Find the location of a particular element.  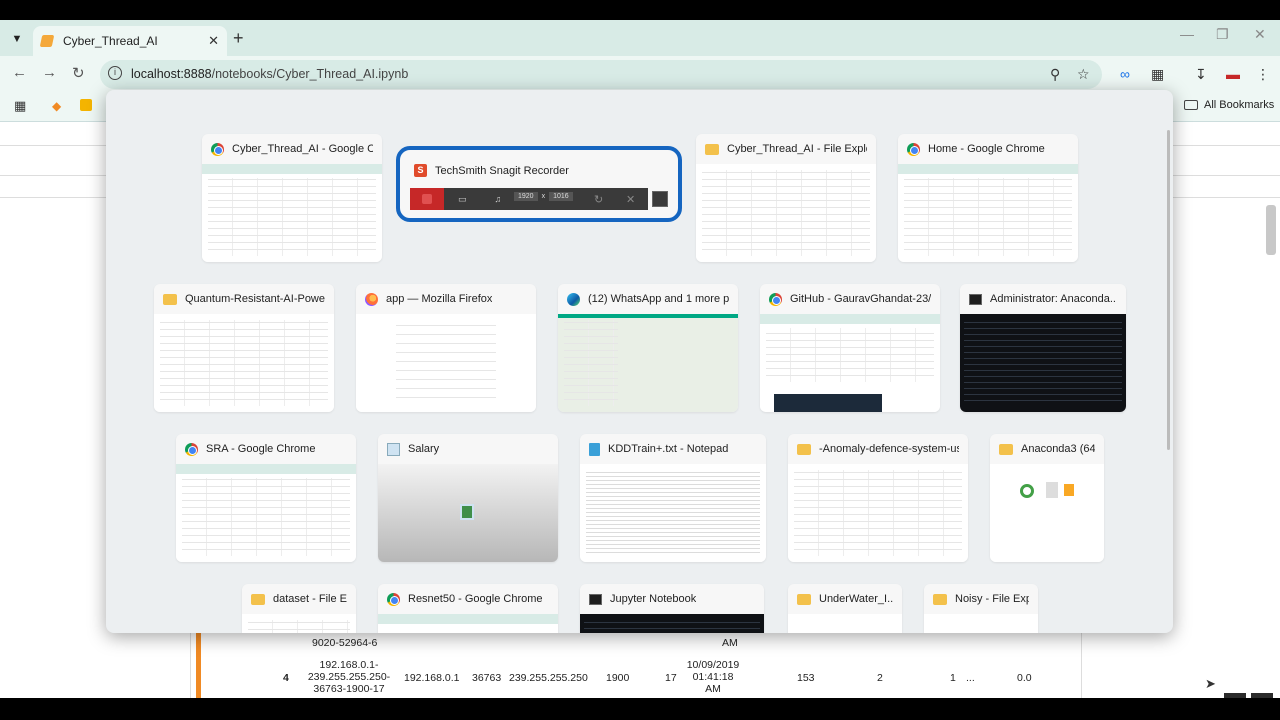

table-cell-timestamp: 10/09/2019 01:41:18 AM is located at coordinates (713, 677).